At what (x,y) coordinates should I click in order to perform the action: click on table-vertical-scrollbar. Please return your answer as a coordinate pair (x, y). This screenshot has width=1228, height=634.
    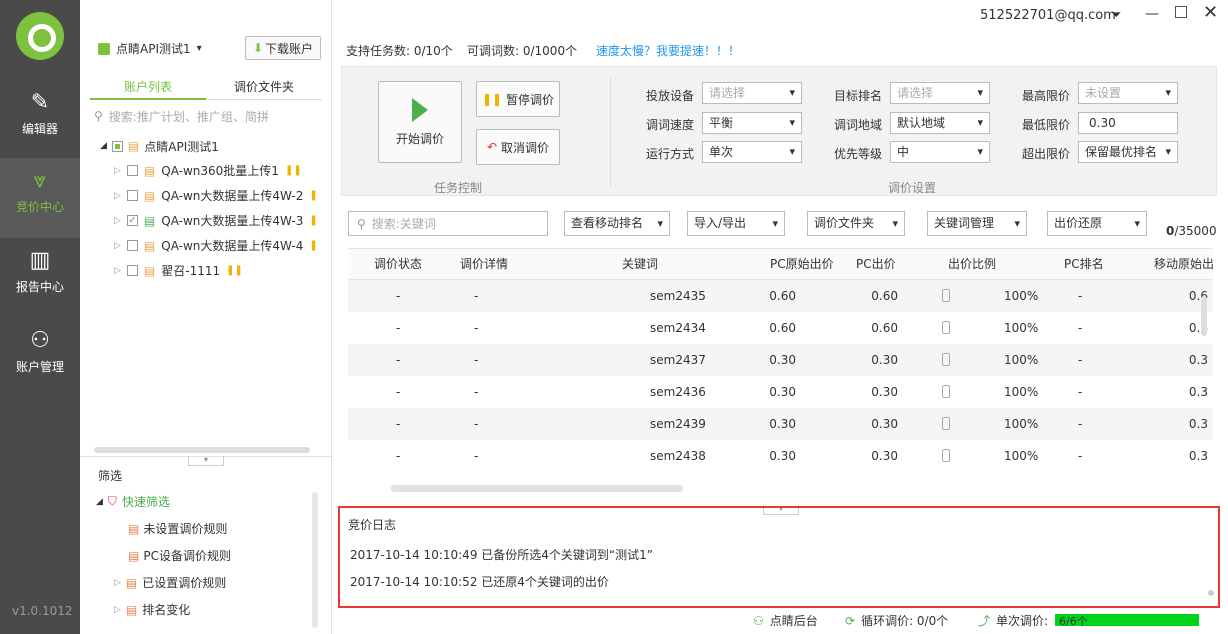
    Looking at the image, I should click on (1204, 316).